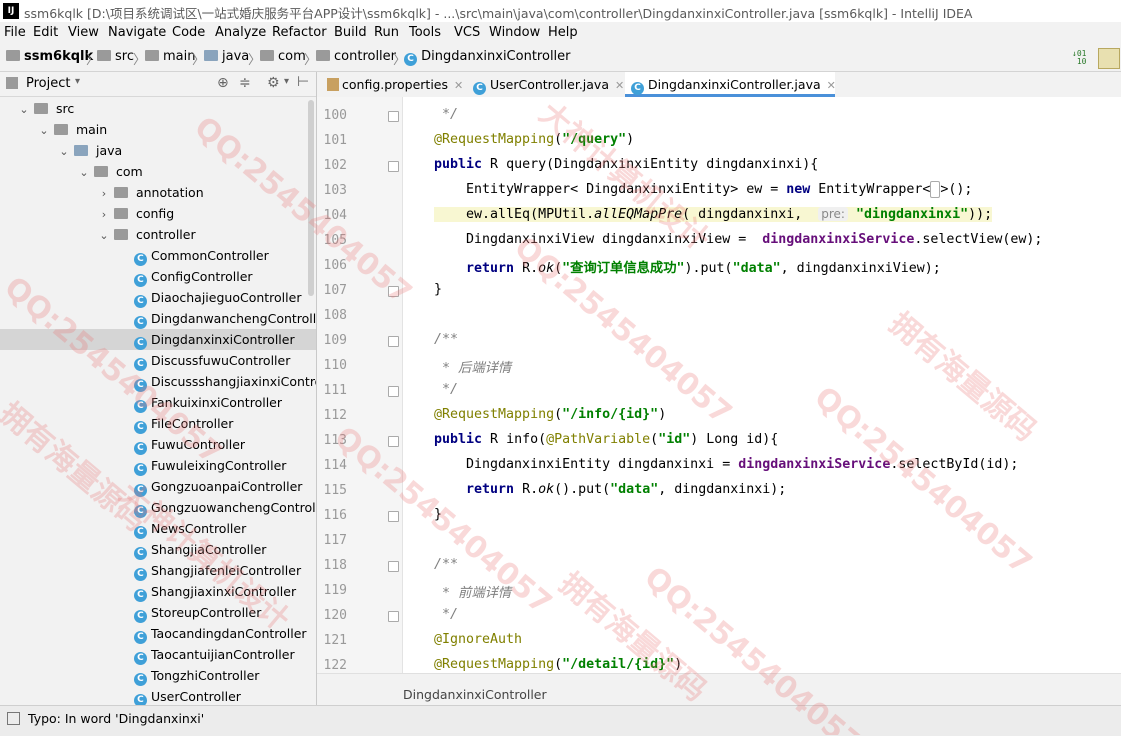  I want to click on tree-item: C FuwuController, so click(158, 444).